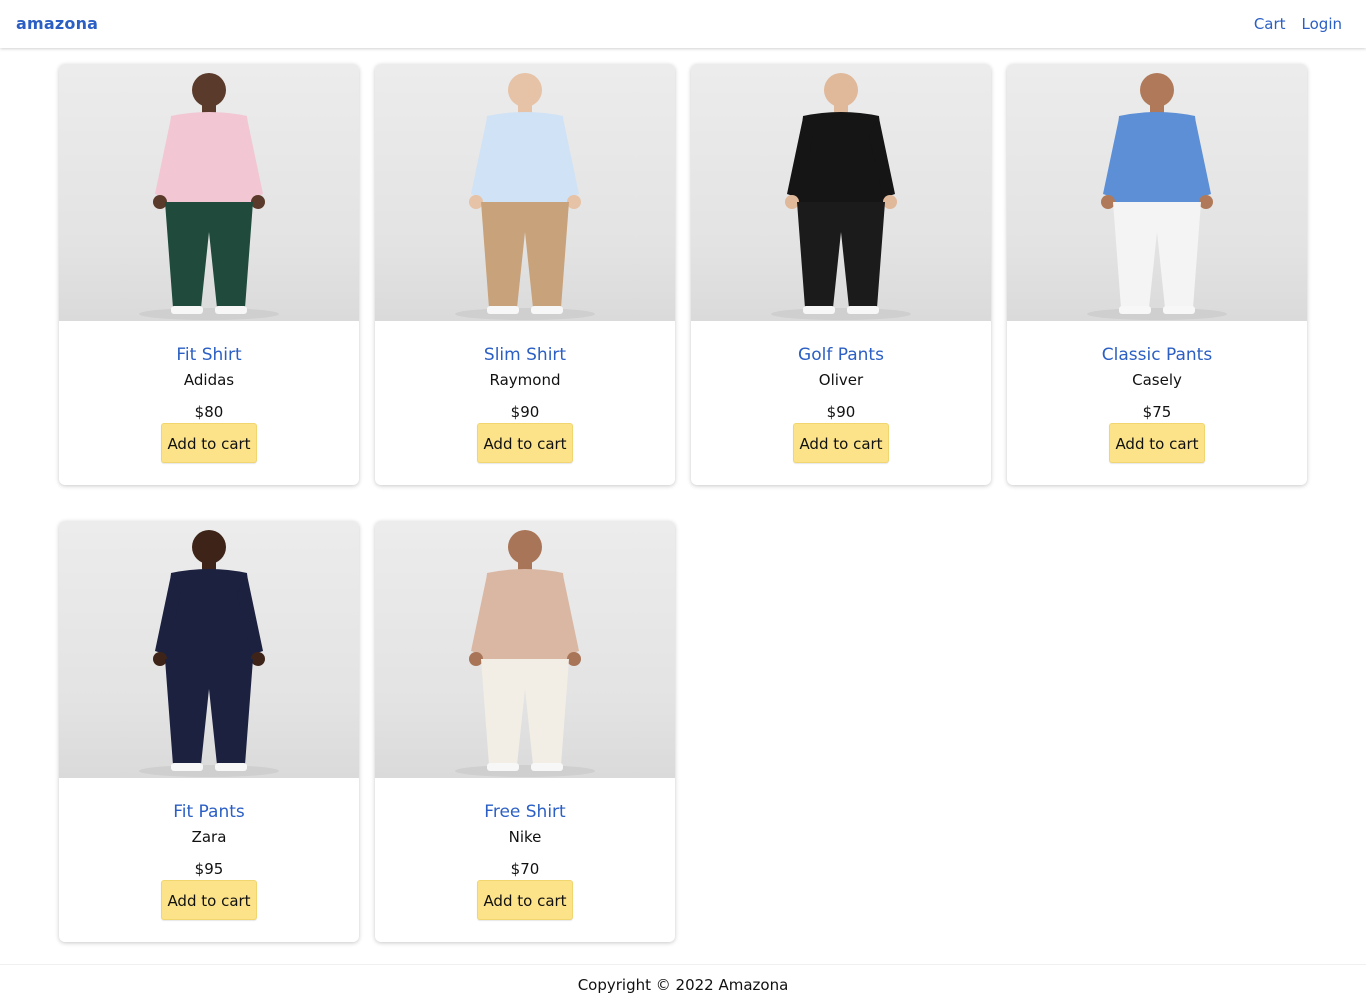  I want to click on product-info: Fit Pants Zara $95 Add to cart, so click(209, 861).